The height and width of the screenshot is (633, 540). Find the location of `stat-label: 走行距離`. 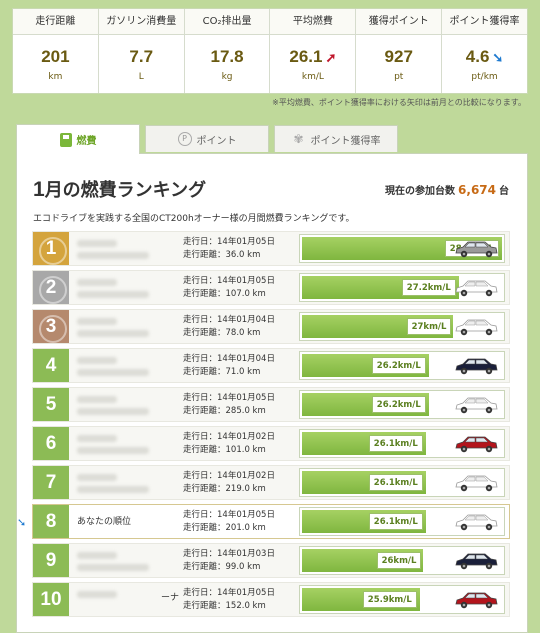

stat-label: 走行距離 is located at coordinates (55, 22).